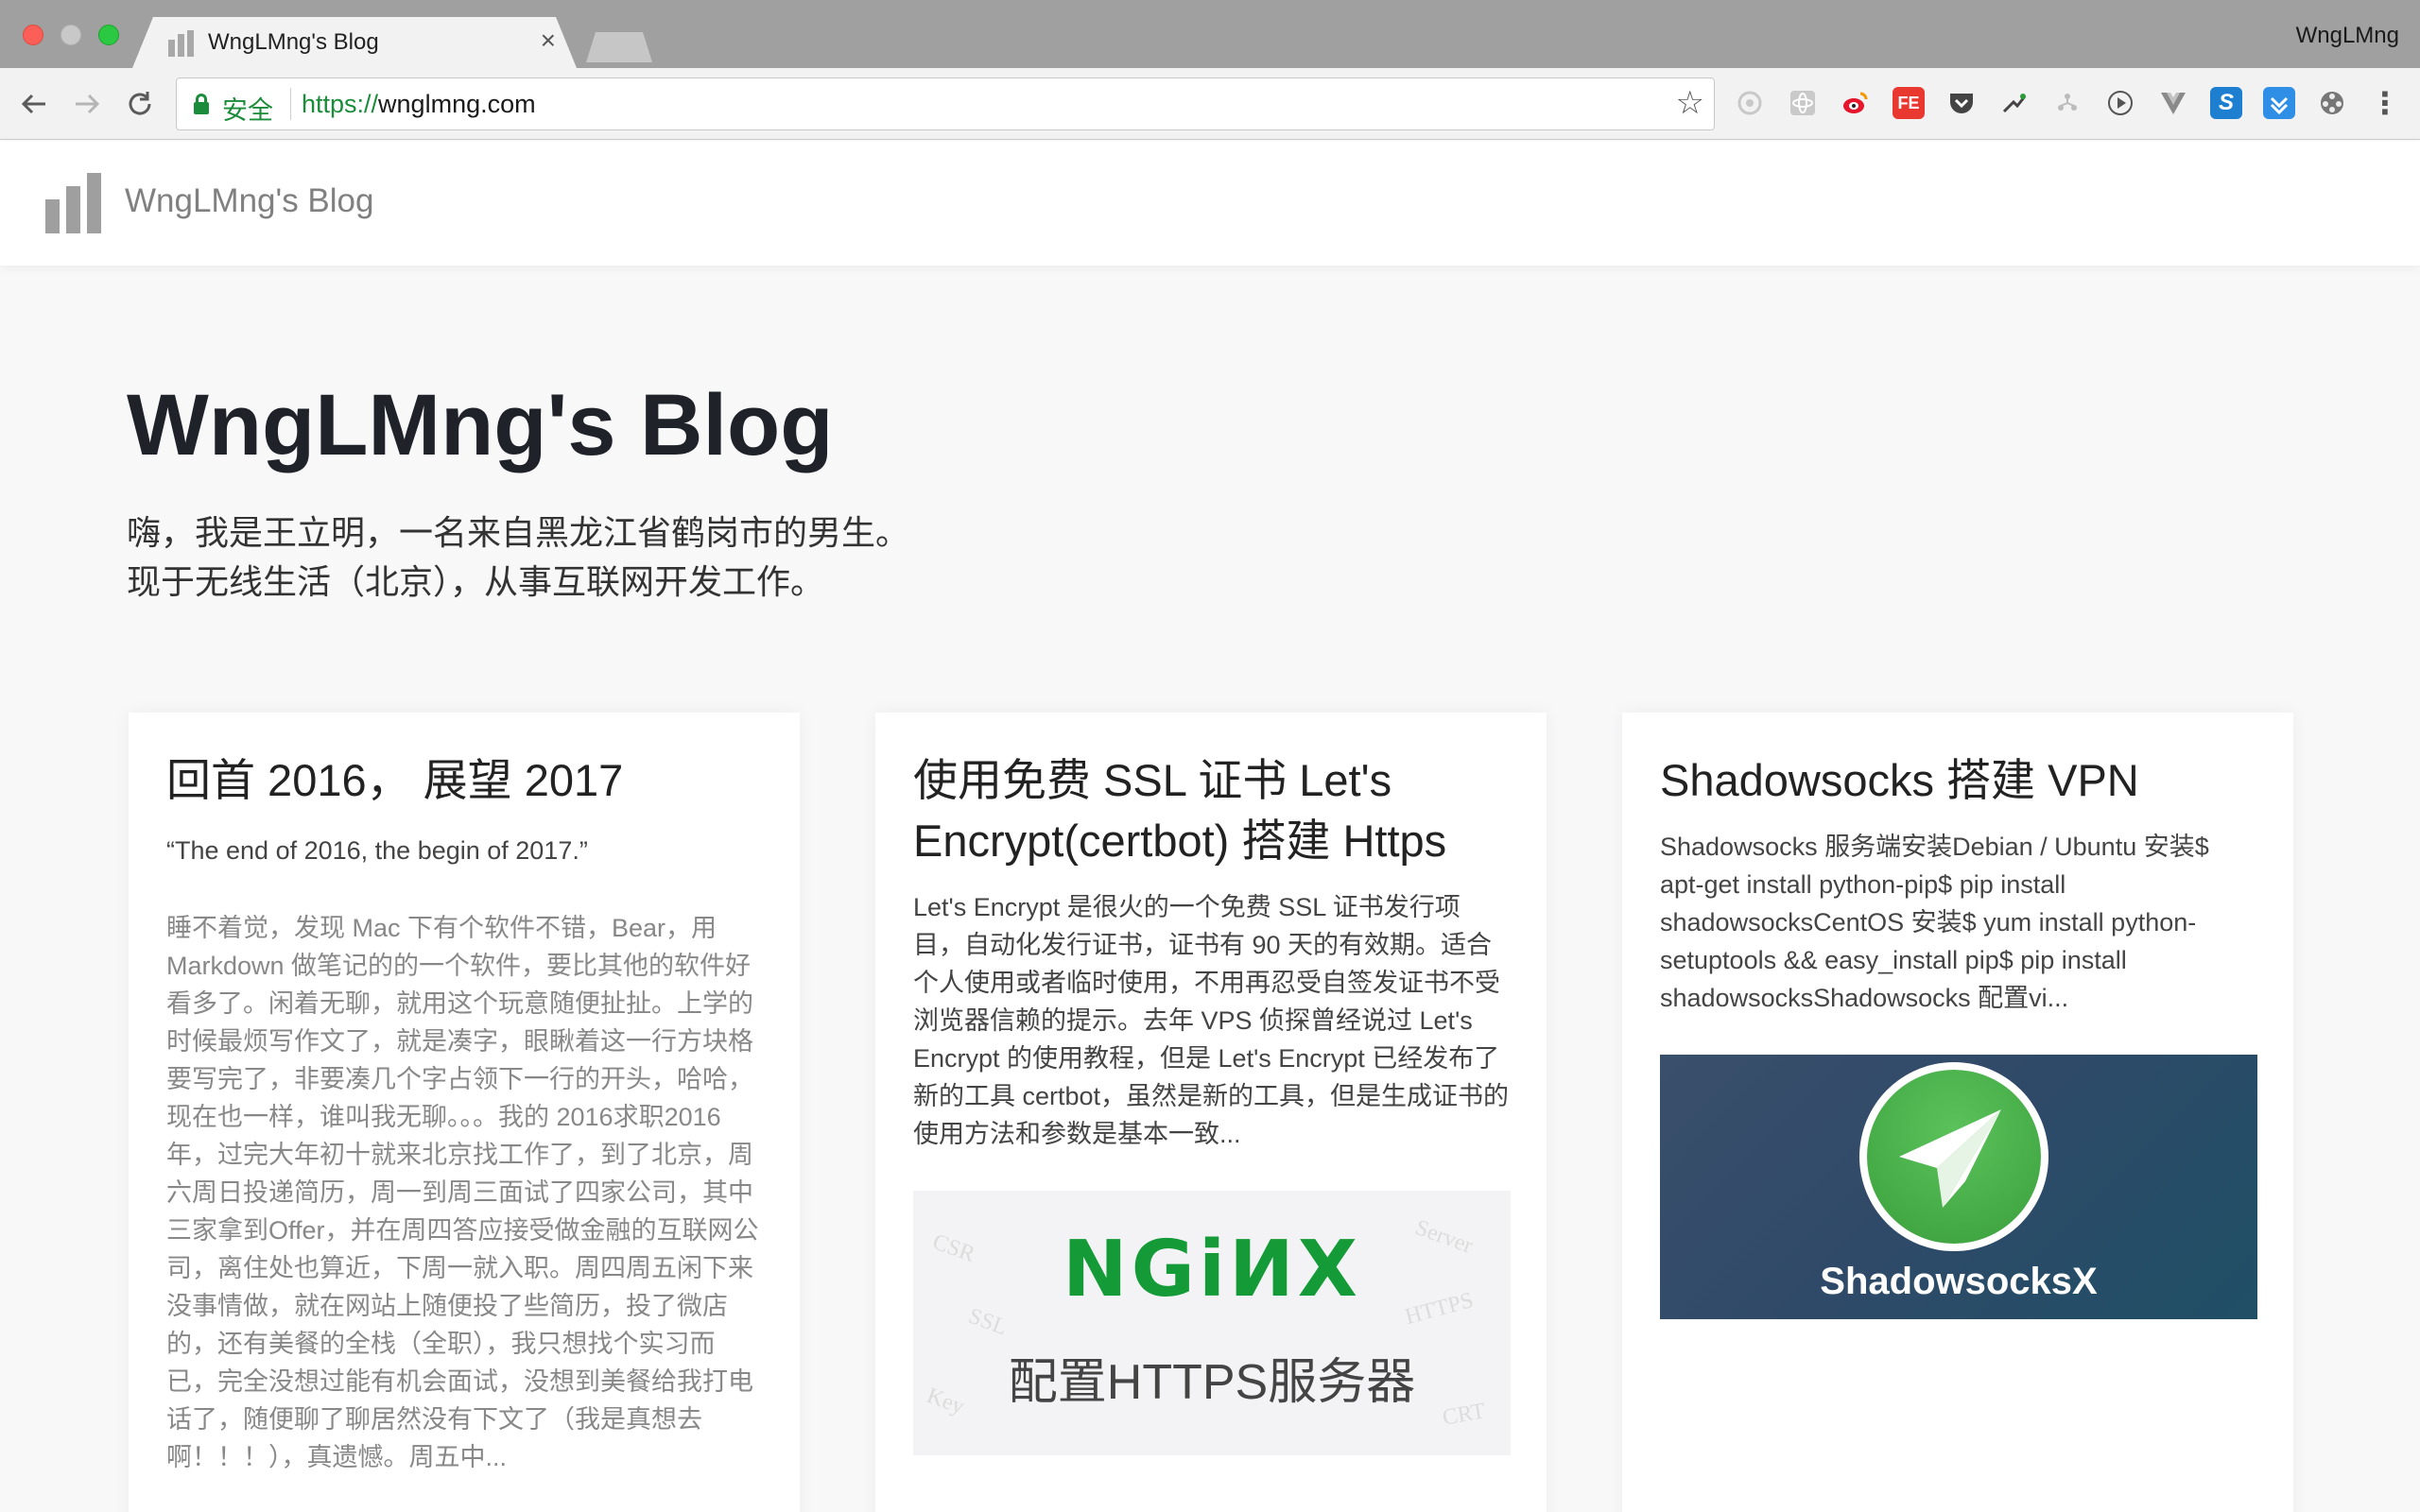 The image size is (2420, 1512). I want to click on vue-devtools-extension-icon, so click(2173, 103).